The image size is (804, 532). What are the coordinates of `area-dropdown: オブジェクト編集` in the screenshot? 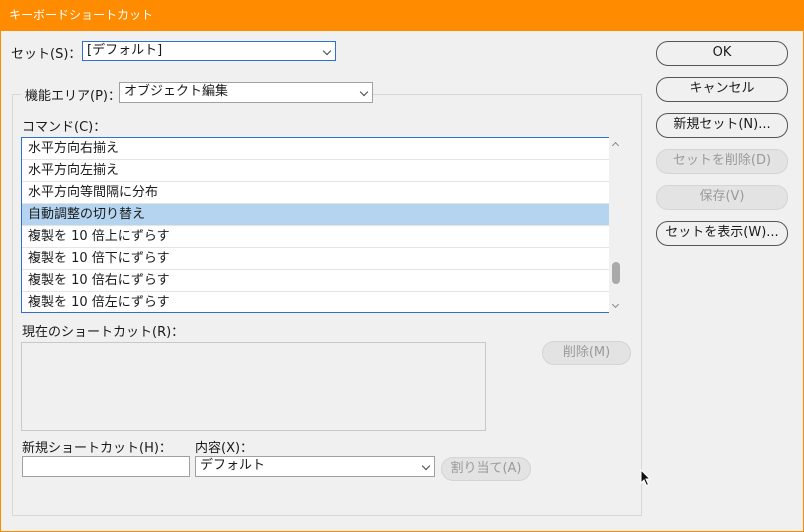 It's located at (246, 92).